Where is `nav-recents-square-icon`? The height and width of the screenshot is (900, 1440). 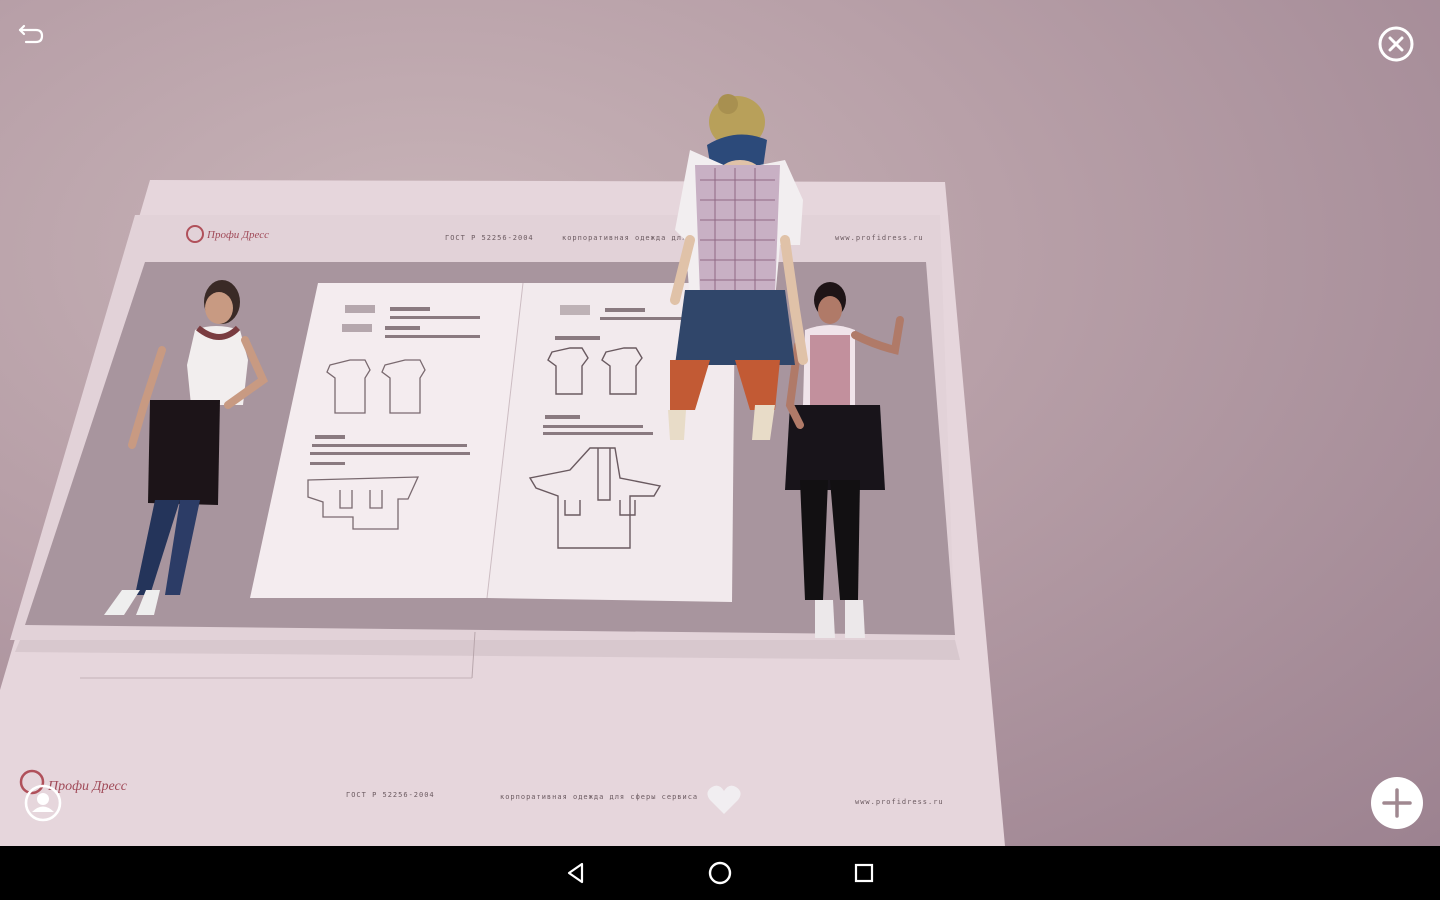
nav-recents-square-icon is located at coordinates (864, 873).